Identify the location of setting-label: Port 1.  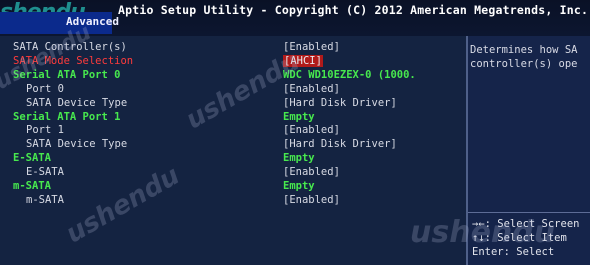
(45, 130).